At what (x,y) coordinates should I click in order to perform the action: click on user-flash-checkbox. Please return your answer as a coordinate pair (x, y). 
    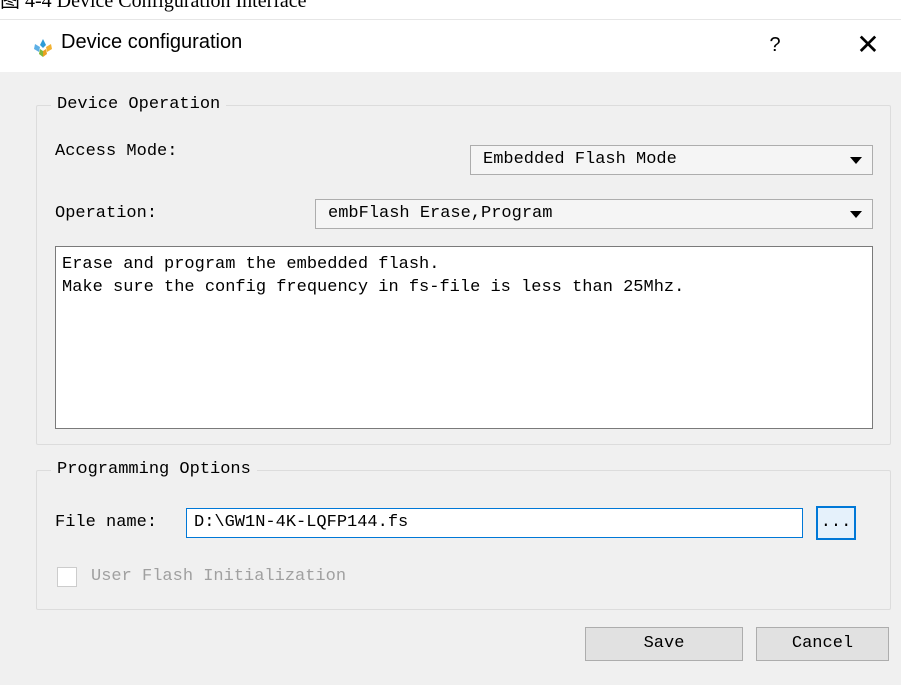
    Looking at the image, I should click on (67, 577).